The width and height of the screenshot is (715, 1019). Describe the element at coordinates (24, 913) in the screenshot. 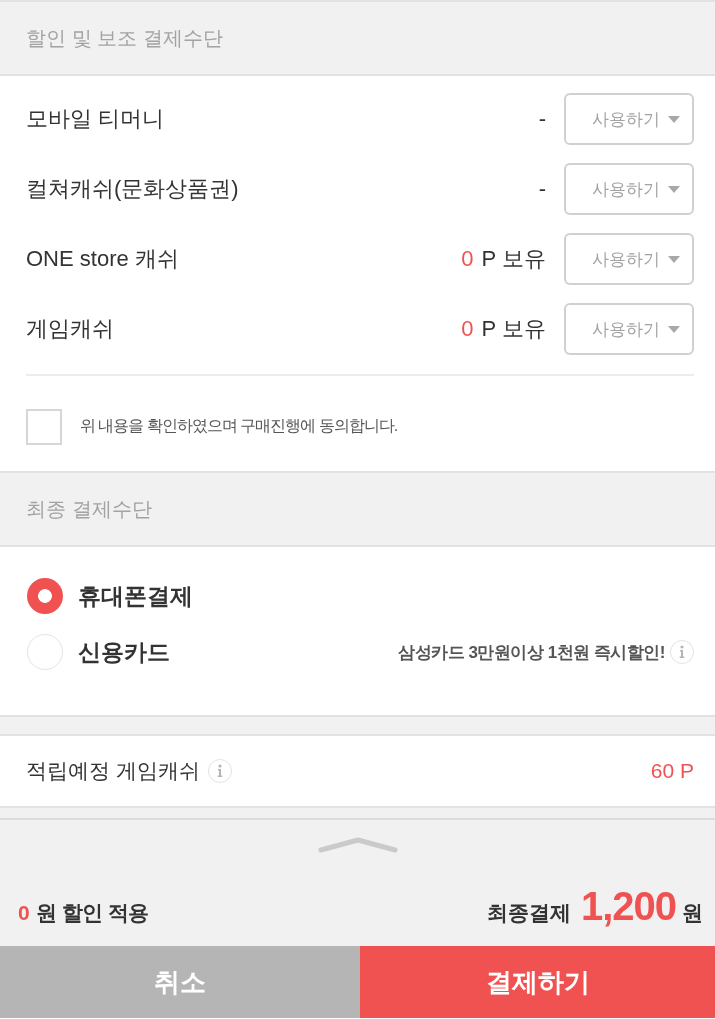

I see `discount-amount: 0` at that location.